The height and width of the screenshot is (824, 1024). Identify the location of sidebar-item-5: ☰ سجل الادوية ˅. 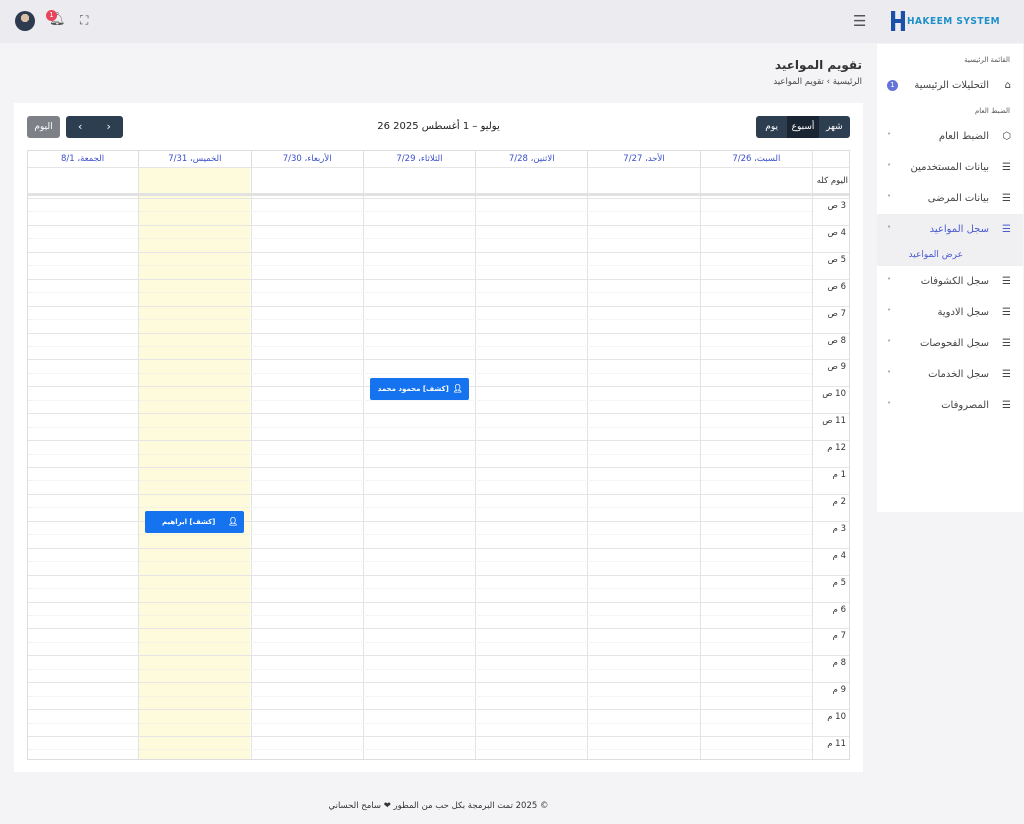
(950, 312).